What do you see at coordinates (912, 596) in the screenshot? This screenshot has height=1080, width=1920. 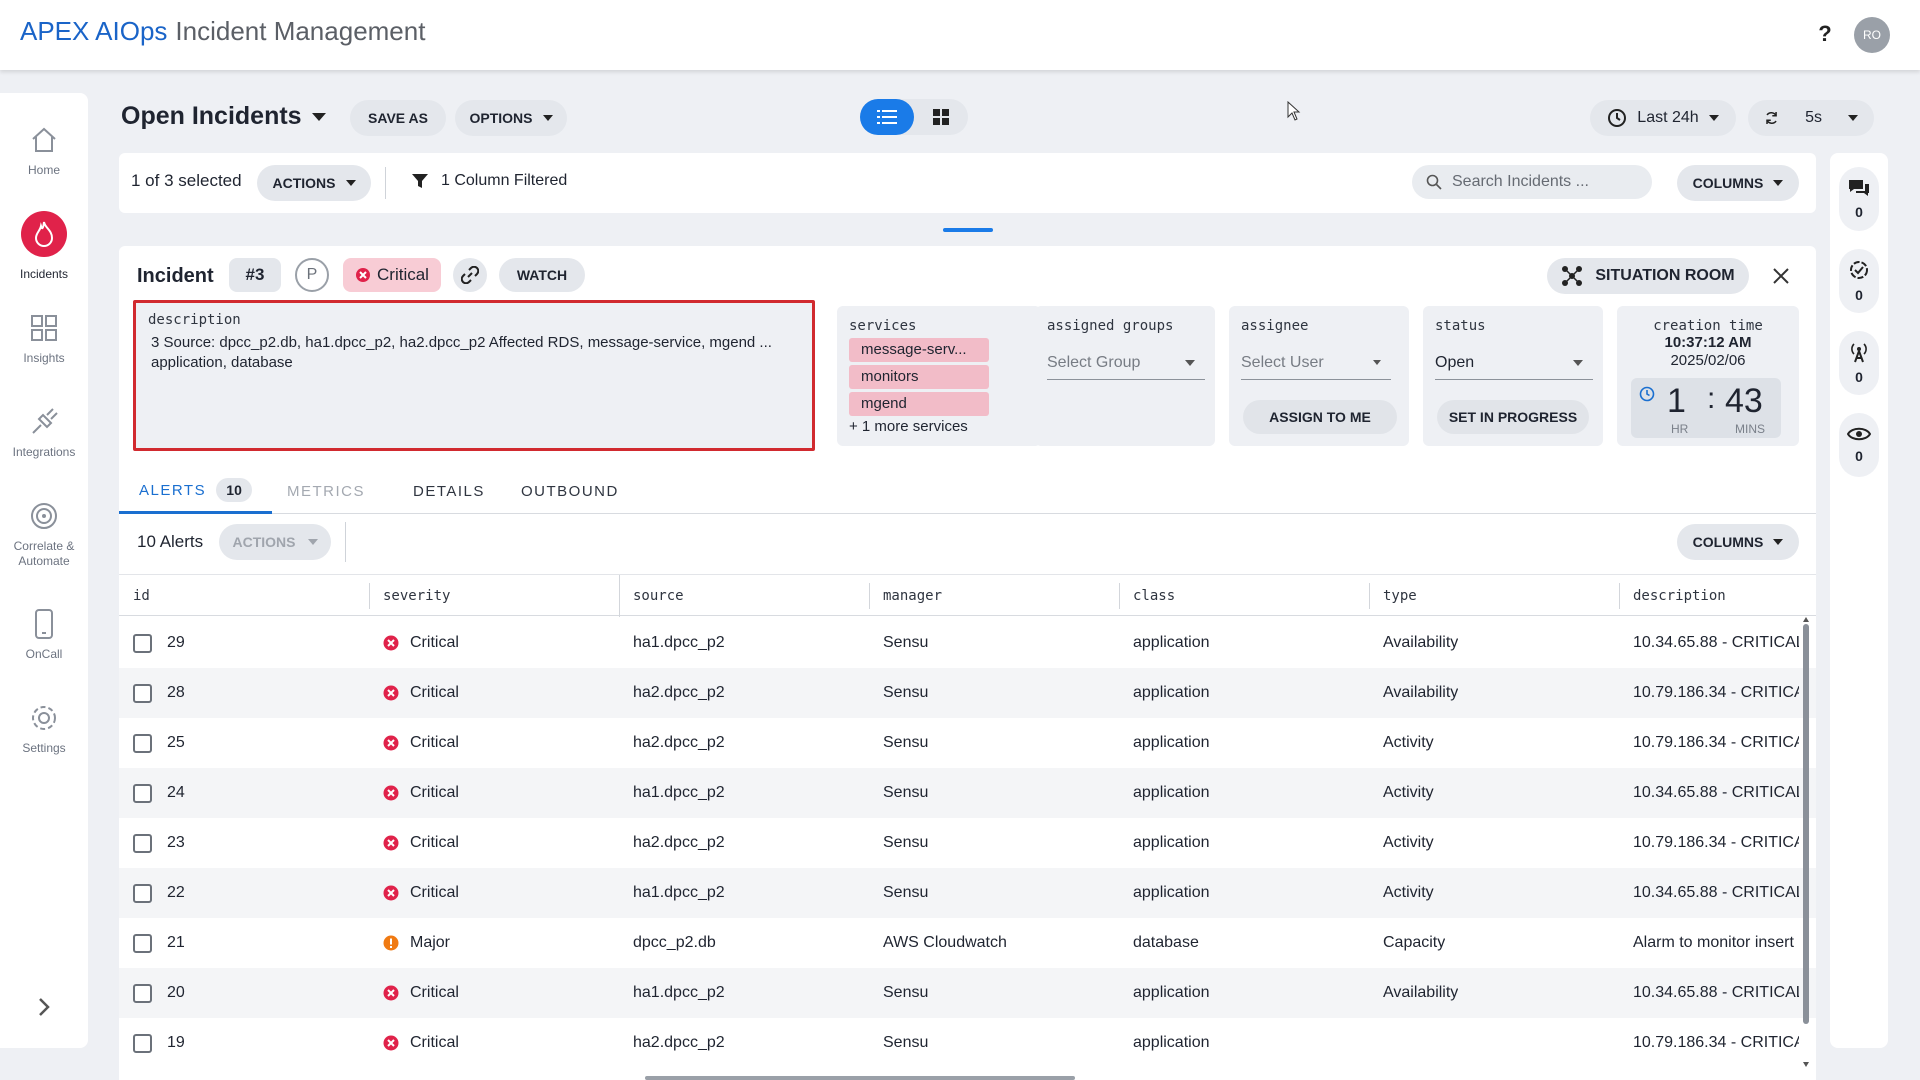 I see `column-header-manager: manager` at bounding box center [912, 596].